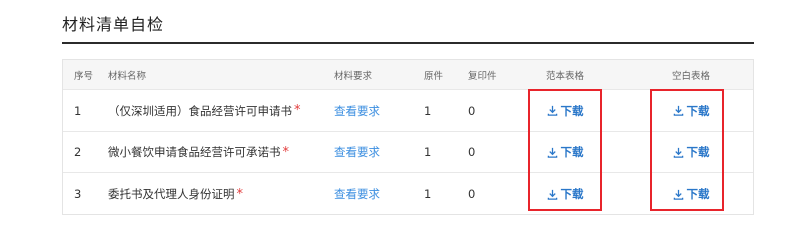 The height and width of the screenshot is (240, 797). I want to click on sample-column-highlight, so click(565, 150).